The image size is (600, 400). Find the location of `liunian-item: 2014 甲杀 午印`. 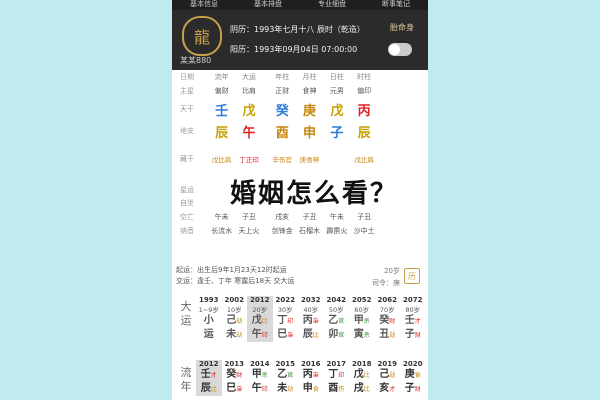

liunian-item: 2014 甲杀 午印 is located at coordinates (260, 378).